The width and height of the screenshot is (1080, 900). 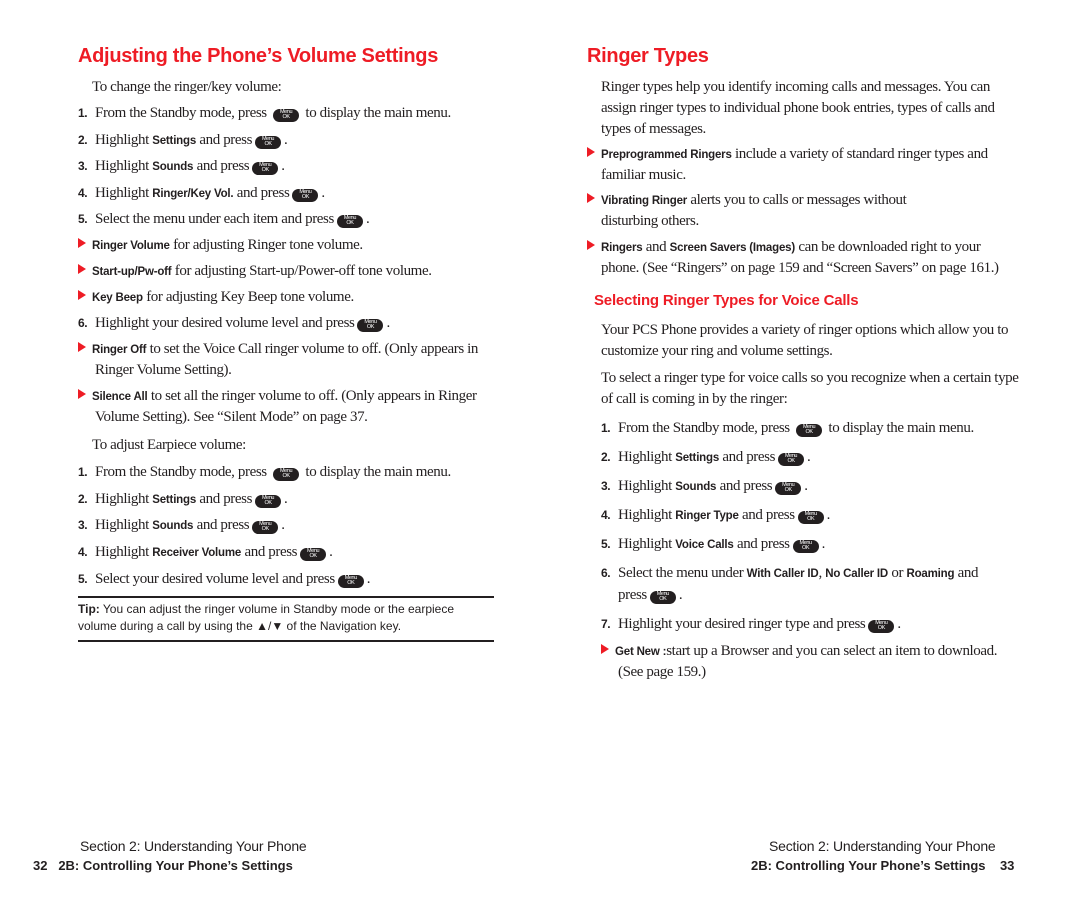 What do you see at coordinates (1007, 865) in the screenshot?
I see `right-page-number: 33` at bounding box center [1007, 865].